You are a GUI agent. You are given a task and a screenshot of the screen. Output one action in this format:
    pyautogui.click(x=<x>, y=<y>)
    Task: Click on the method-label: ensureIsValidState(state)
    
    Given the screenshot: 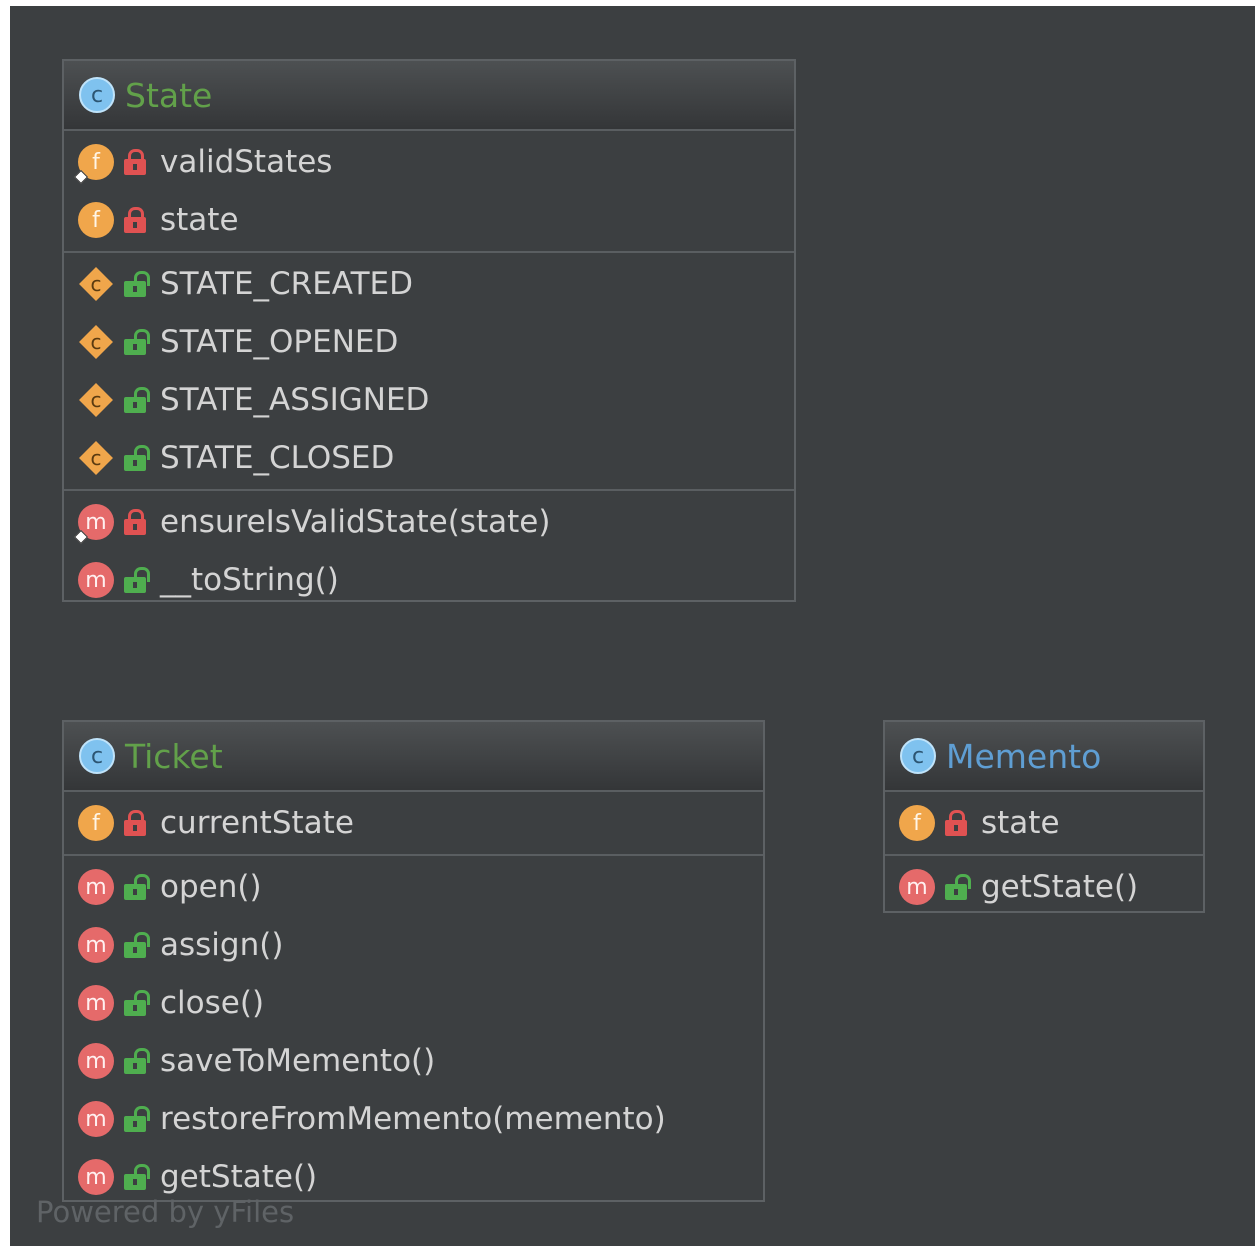 What is the action you would take?
    pyautogui.click(x=355, y=522)
    